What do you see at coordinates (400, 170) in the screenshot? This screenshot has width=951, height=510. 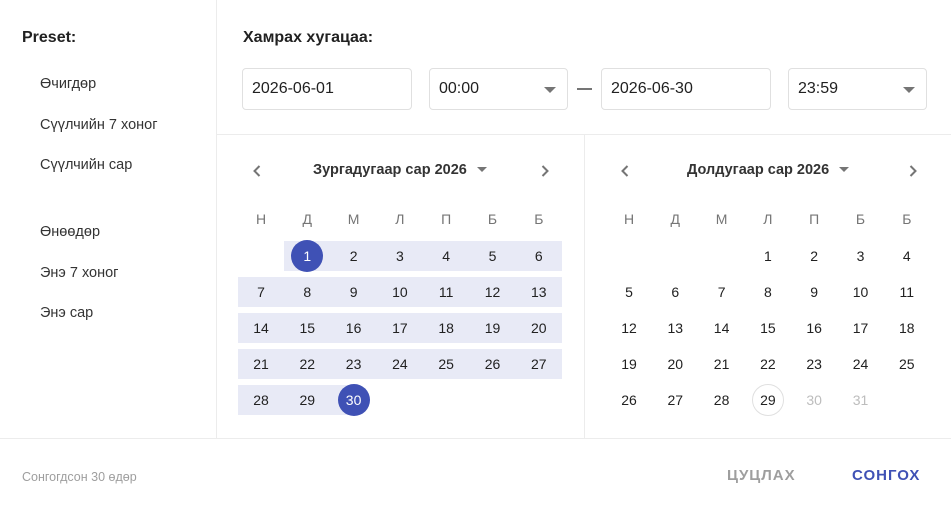 I see `left-month-select: Зургадугаар сар 2026` at bounding box center [400, 170].